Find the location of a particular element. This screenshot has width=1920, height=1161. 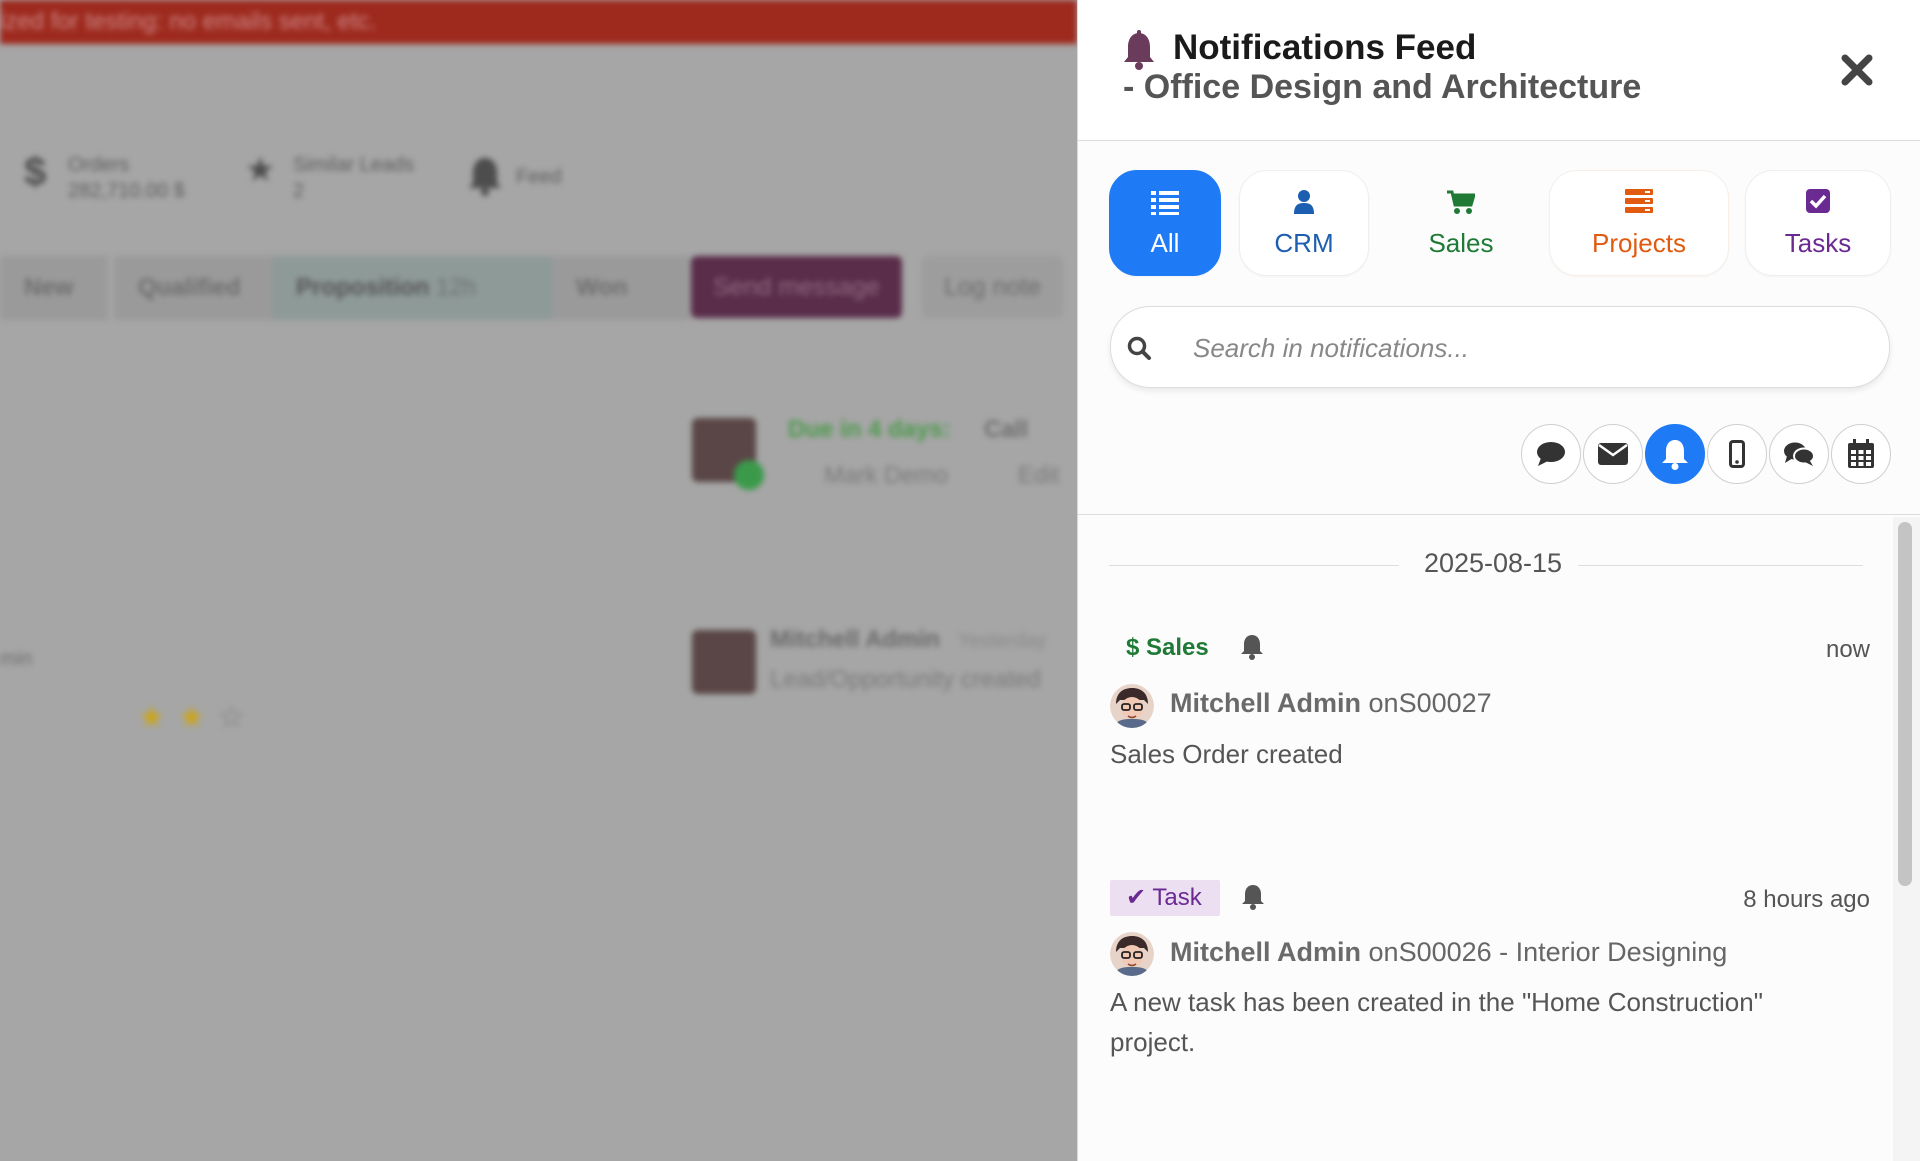

banner-text: ized for testing: no emails sent, etc. is located at coordinates (188, 21).